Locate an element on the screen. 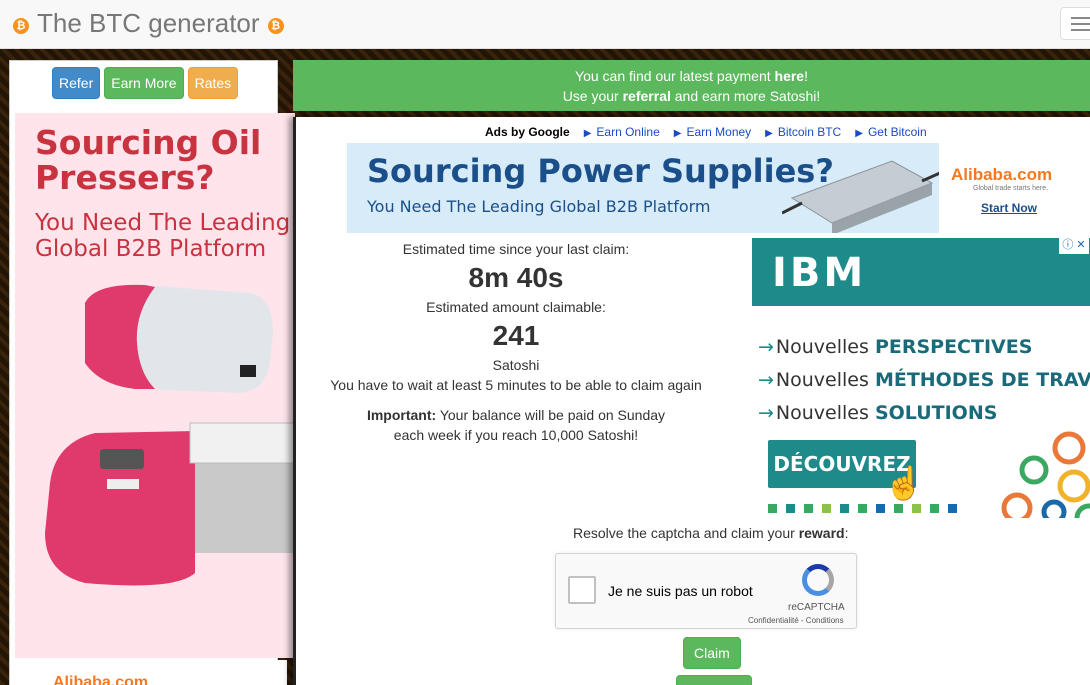 The width and height of the screenshot is (1090, 685). oil-press-top is located at coordinates (179, 338).